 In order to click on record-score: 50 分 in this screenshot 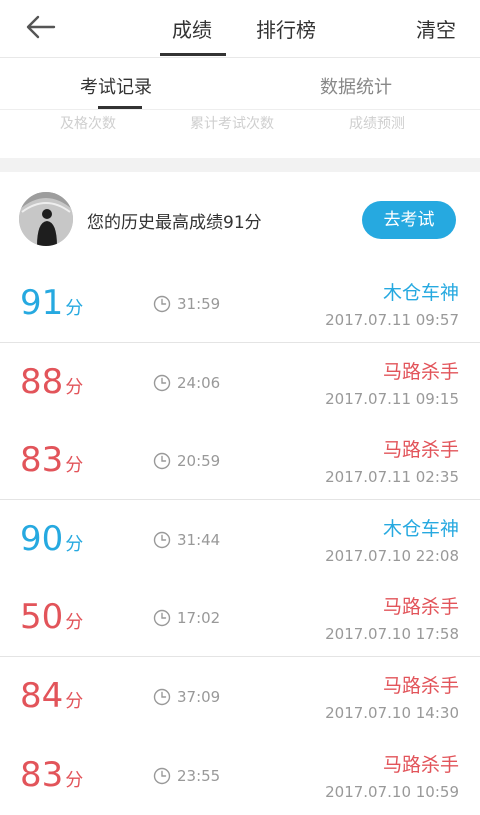, I will do `click(51, 620)`.